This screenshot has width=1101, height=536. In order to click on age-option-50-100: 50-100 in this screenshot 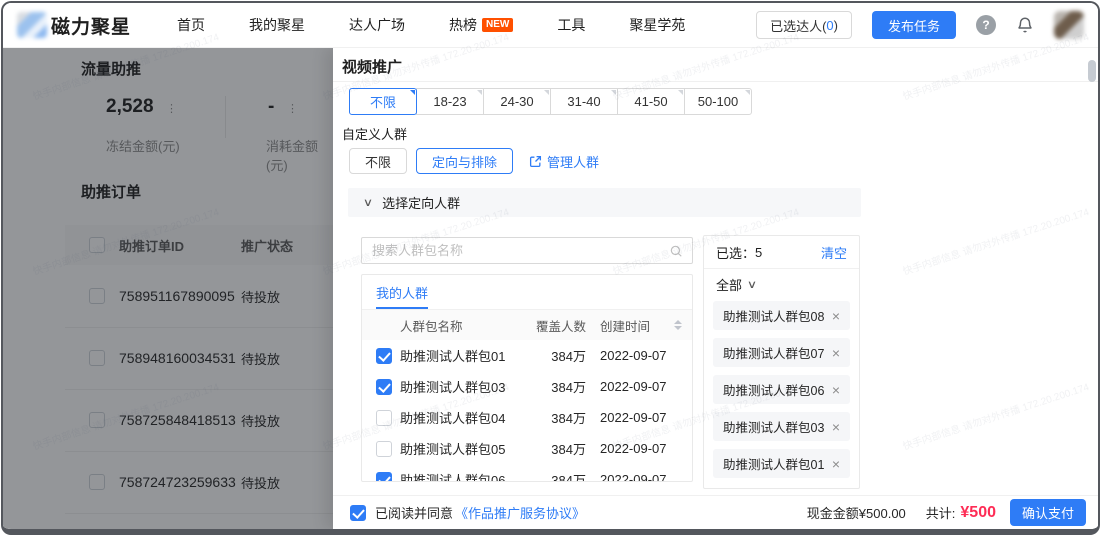, I will do `click(718, 101)`.